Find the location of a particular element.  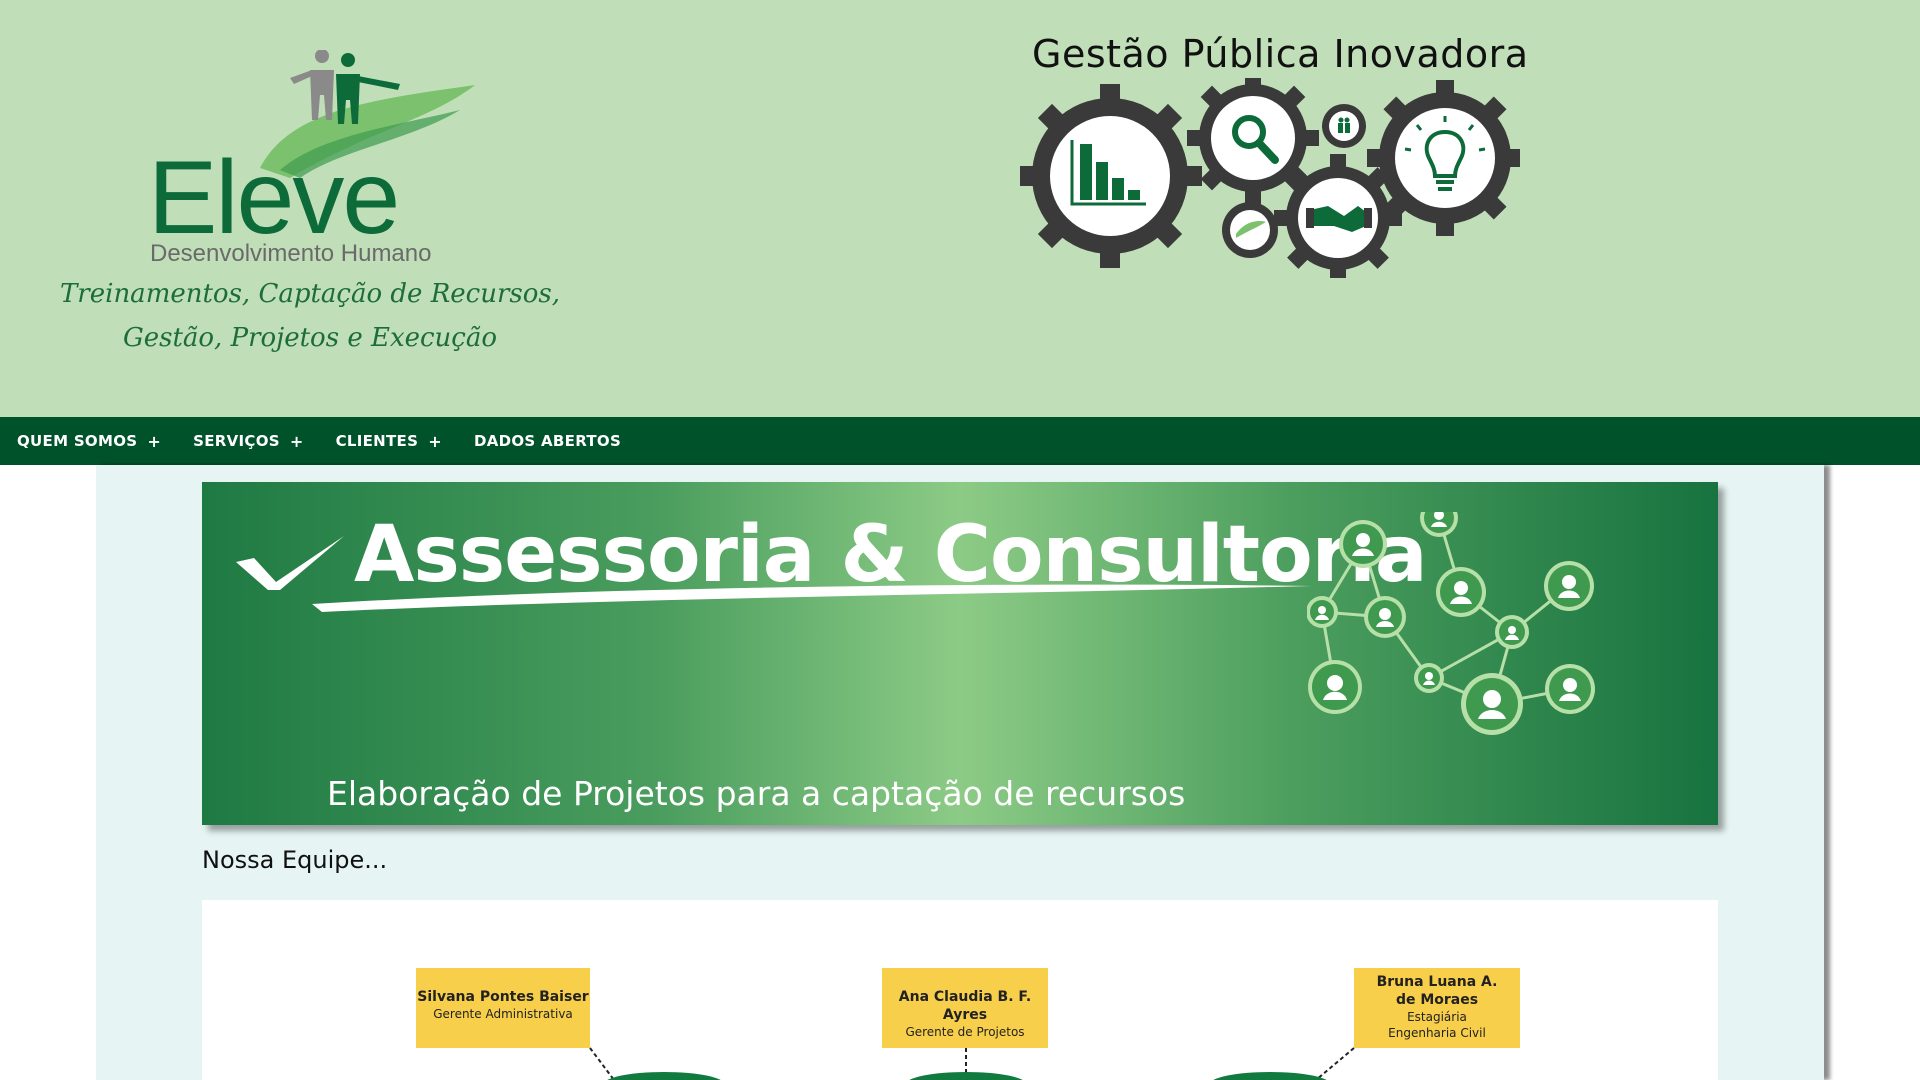

member-role: Gerente de Projetos is located at coordinates (965, 1032).